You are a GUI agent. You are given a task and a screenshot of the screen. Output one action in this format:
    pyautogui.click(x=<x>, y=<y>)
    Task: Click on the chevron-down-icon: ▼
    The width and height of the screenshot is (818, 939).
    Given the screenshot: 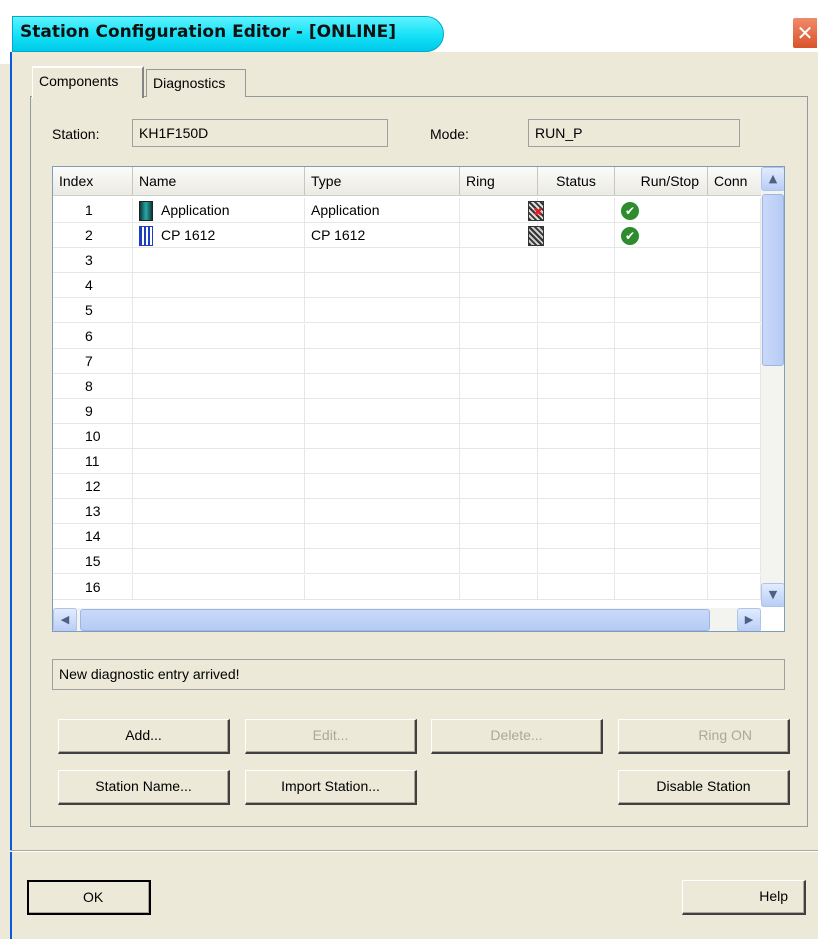 What is the action you would take?
    pyautogui.click(x=773, y=594)
    